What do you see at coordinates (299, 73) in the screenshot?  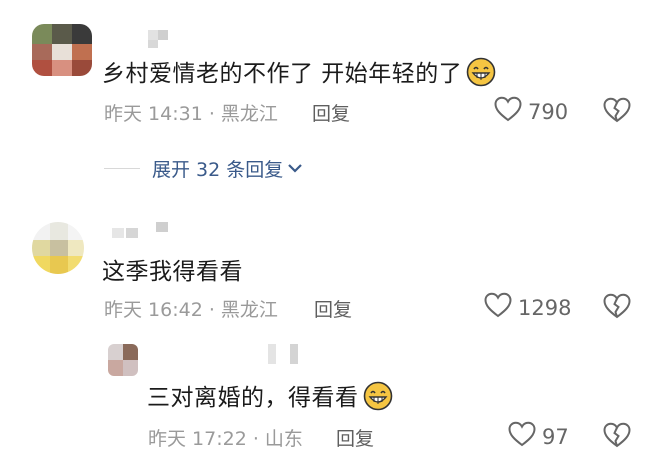 I see `comment-text: 乡村爱情老的不作了 开始年轻的了` at bounding box center [299, 73].